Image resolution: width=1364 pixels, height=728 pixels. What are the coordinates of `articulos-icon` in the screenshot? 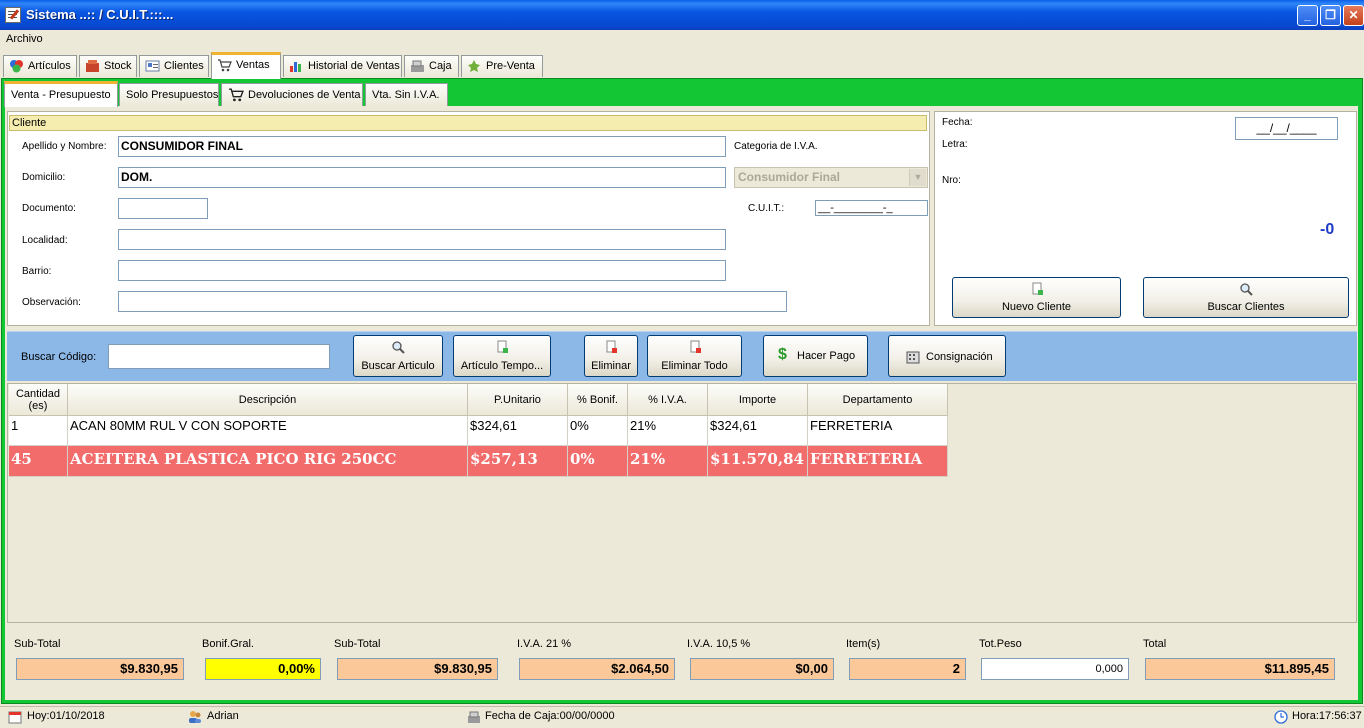 It's located at (16, 66).